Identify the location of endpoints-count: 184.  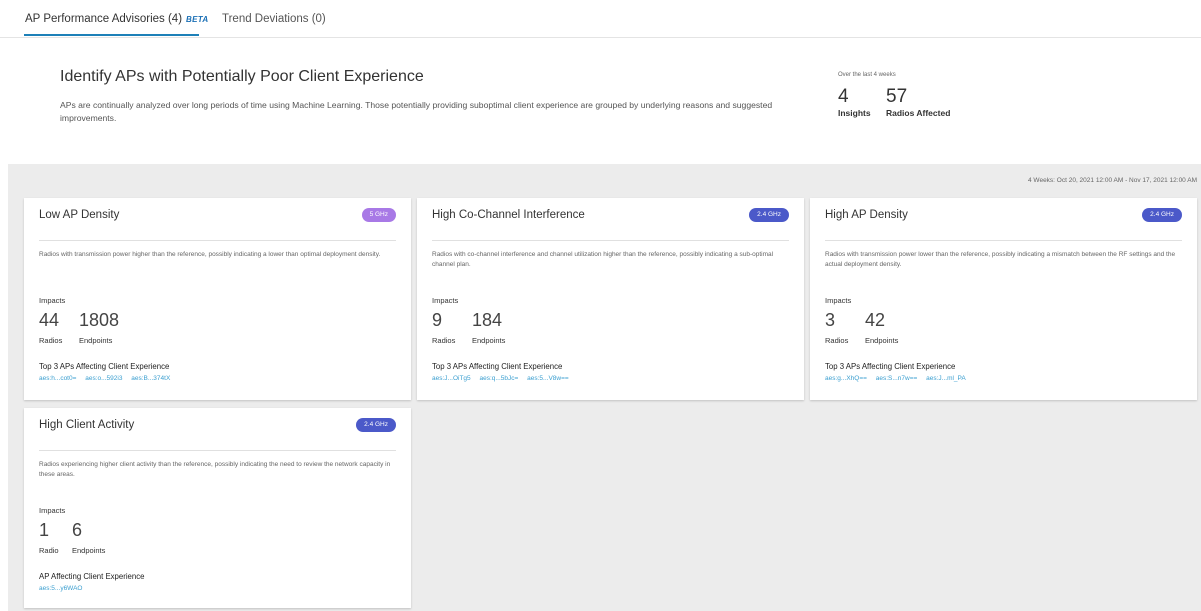
(487, 320).